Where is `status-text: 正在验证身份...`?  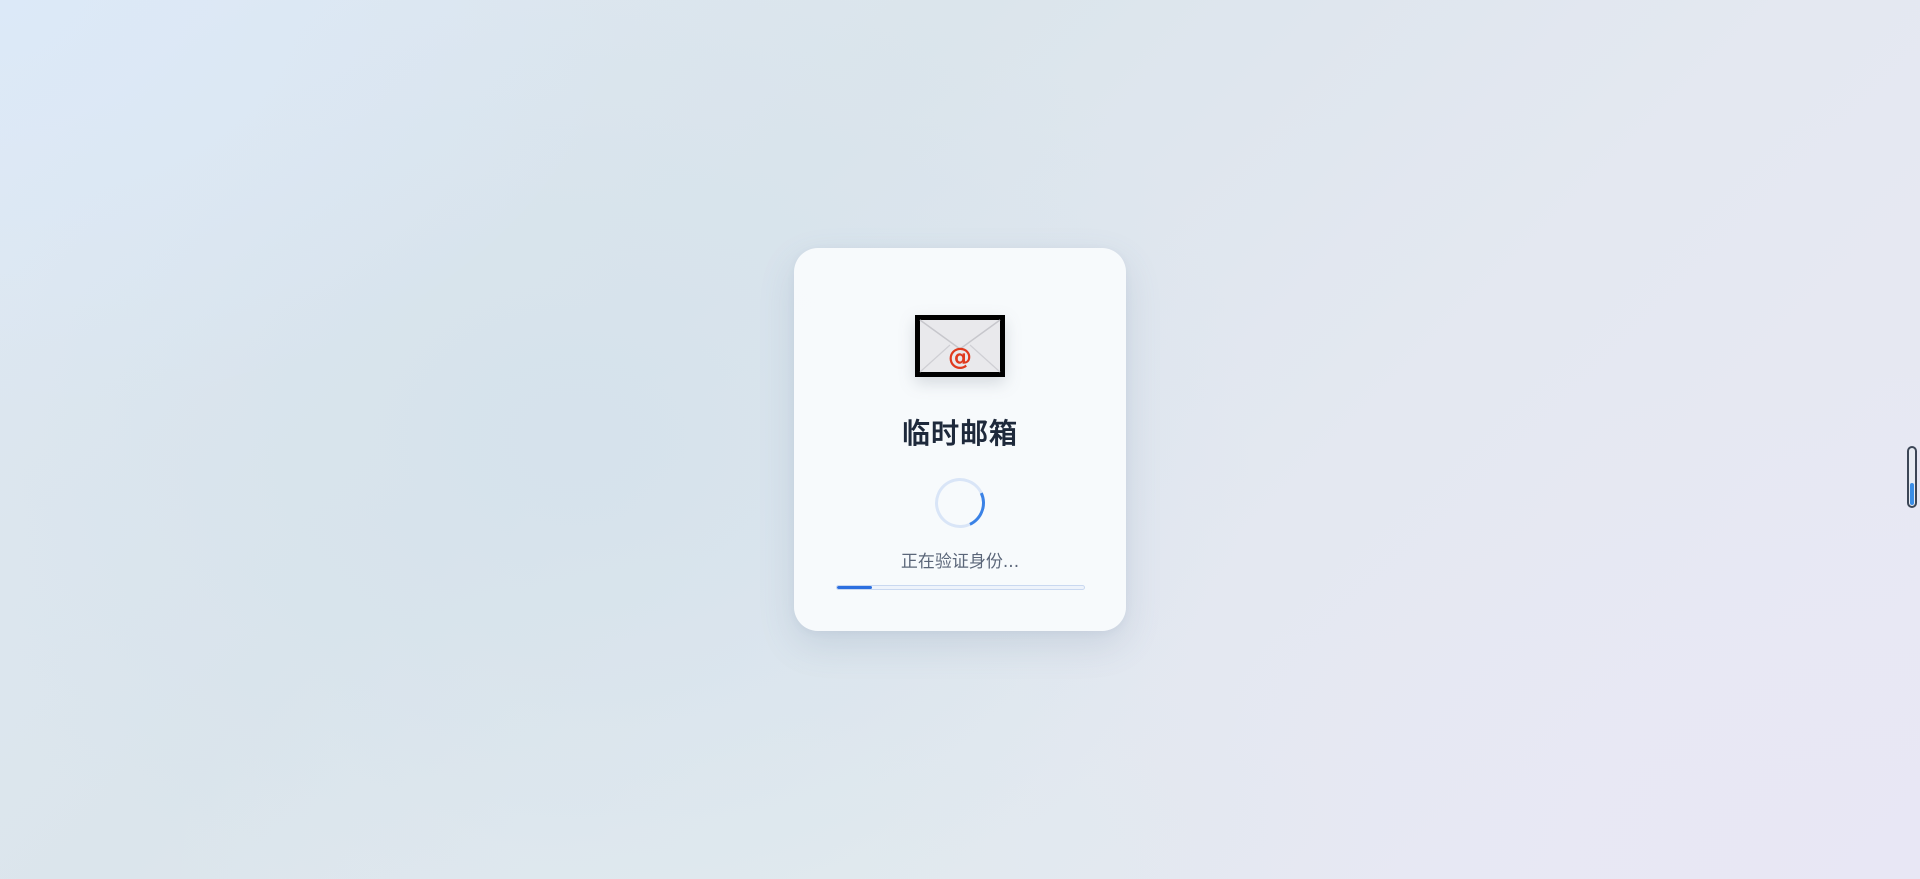
status-text: 正在验证身份... is located at coordinates (960, 562).